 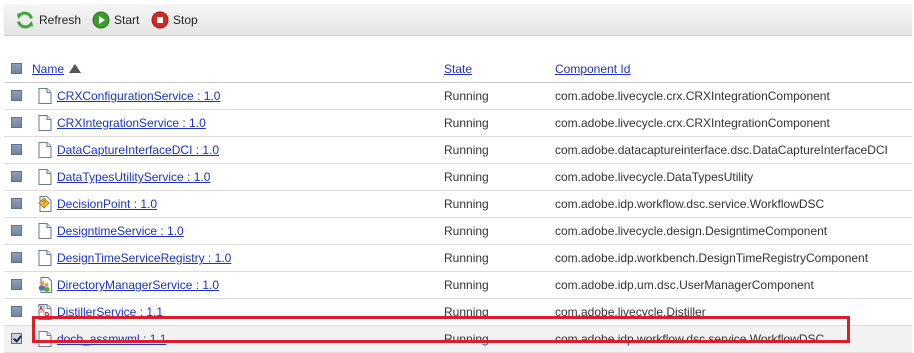 I want to click on service-name-link: CRXConfigurationService : 1.0, so click(x=138, y=96).